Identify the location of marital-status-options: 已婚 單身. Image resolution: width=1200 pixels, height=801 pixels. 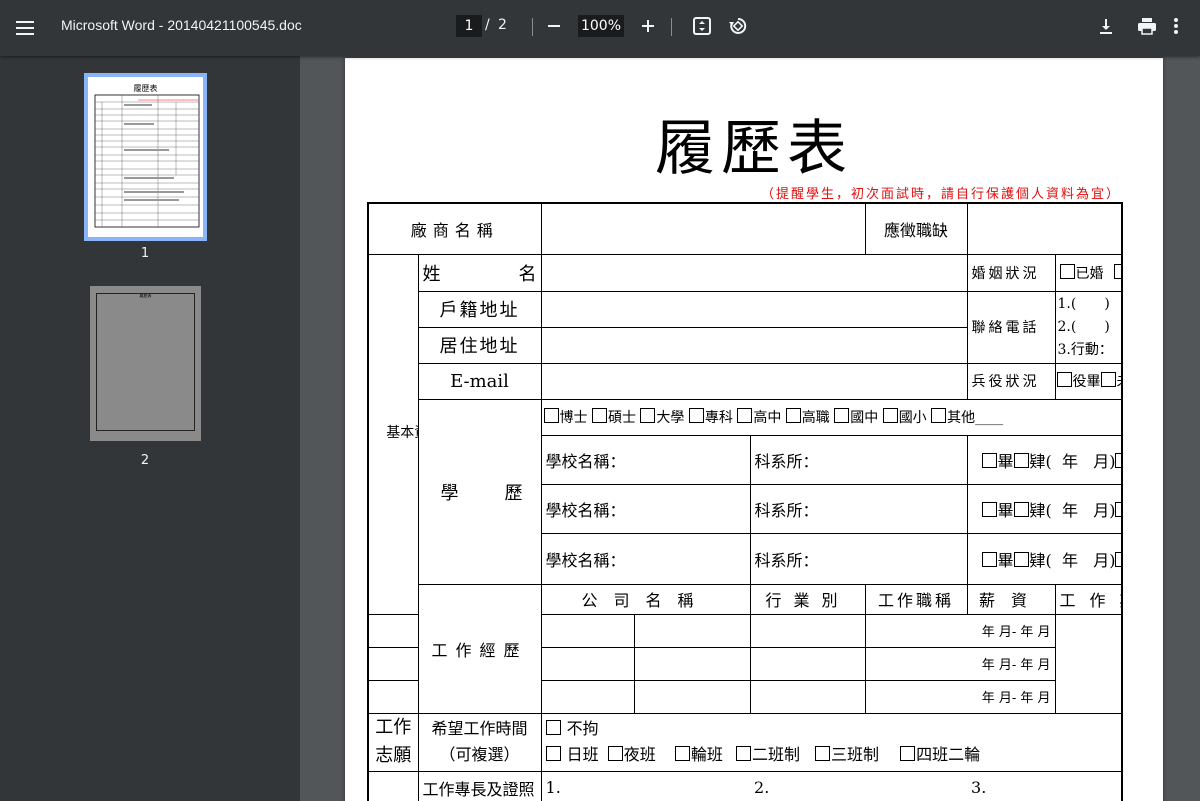
(1088, 272).